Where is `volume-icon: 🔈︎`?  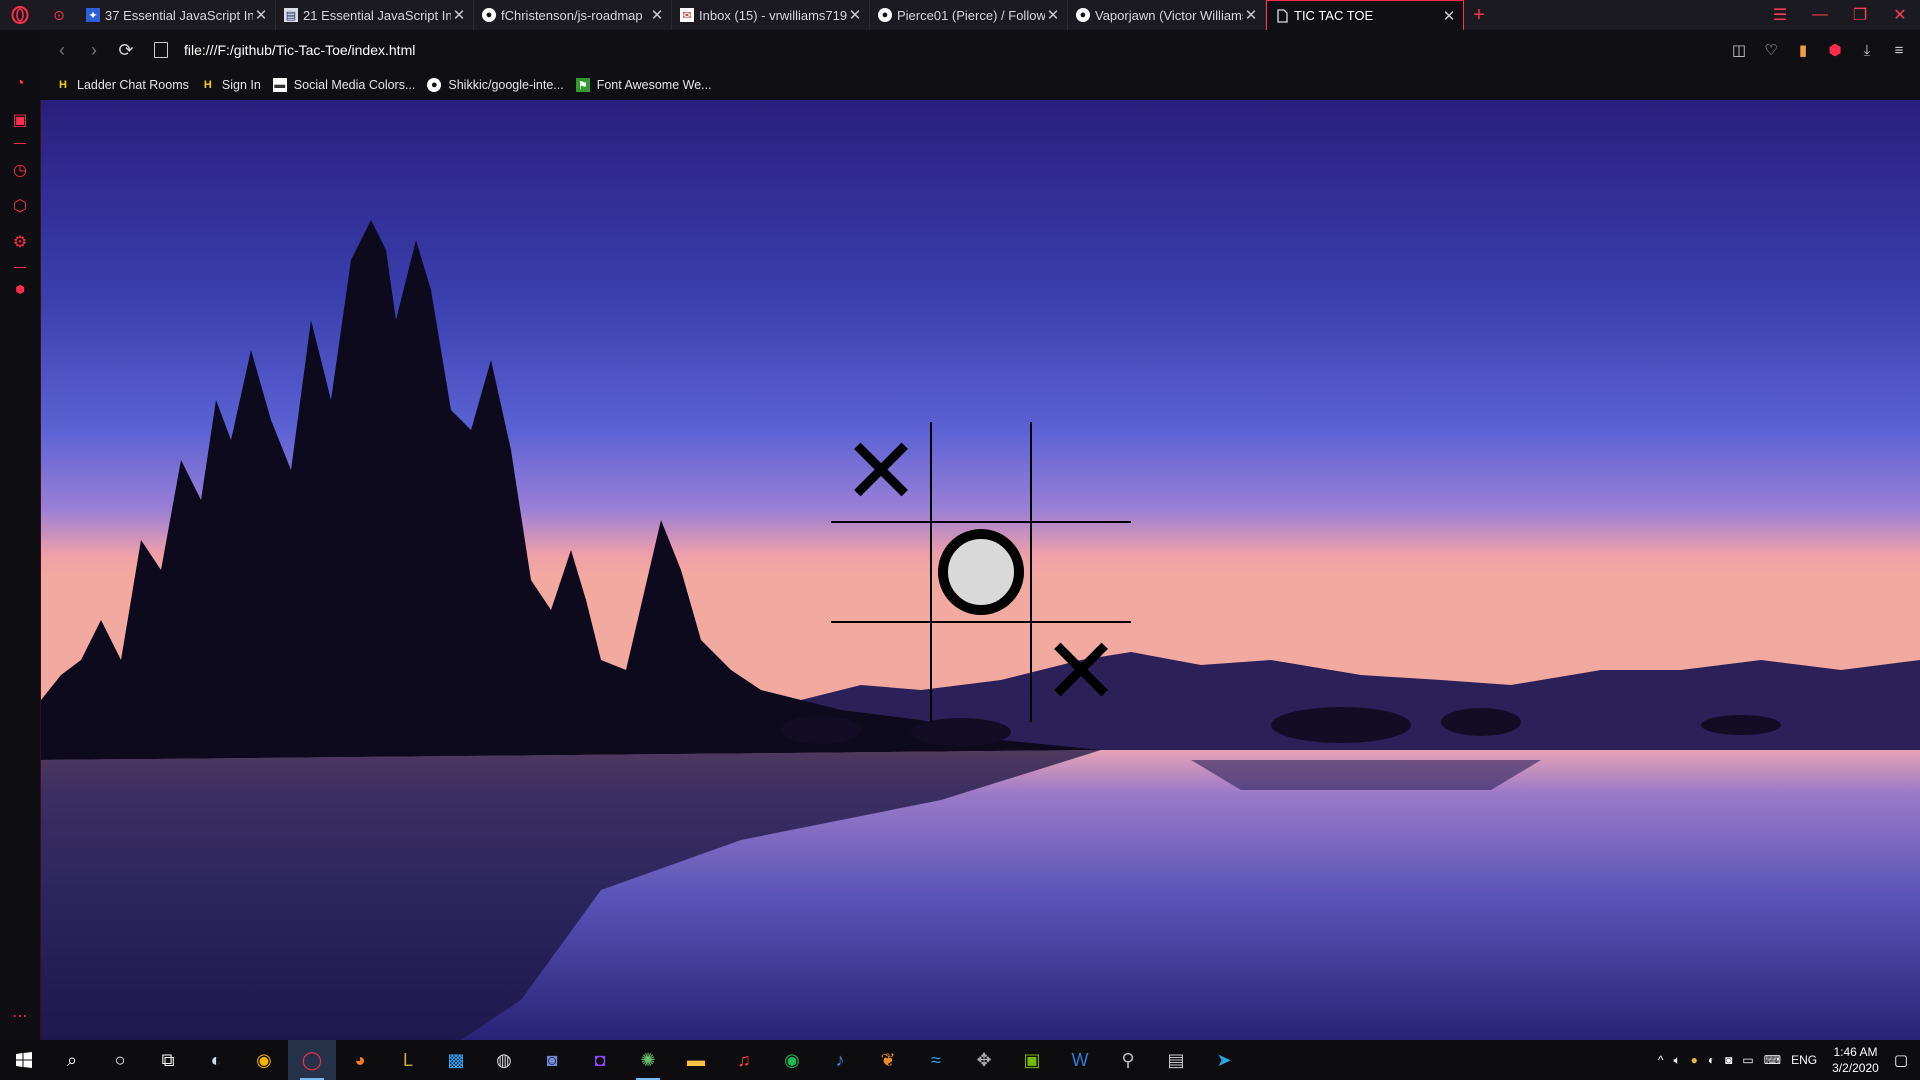 volume-icon: 🔈︎ is located at coordinates (1676, 1060).